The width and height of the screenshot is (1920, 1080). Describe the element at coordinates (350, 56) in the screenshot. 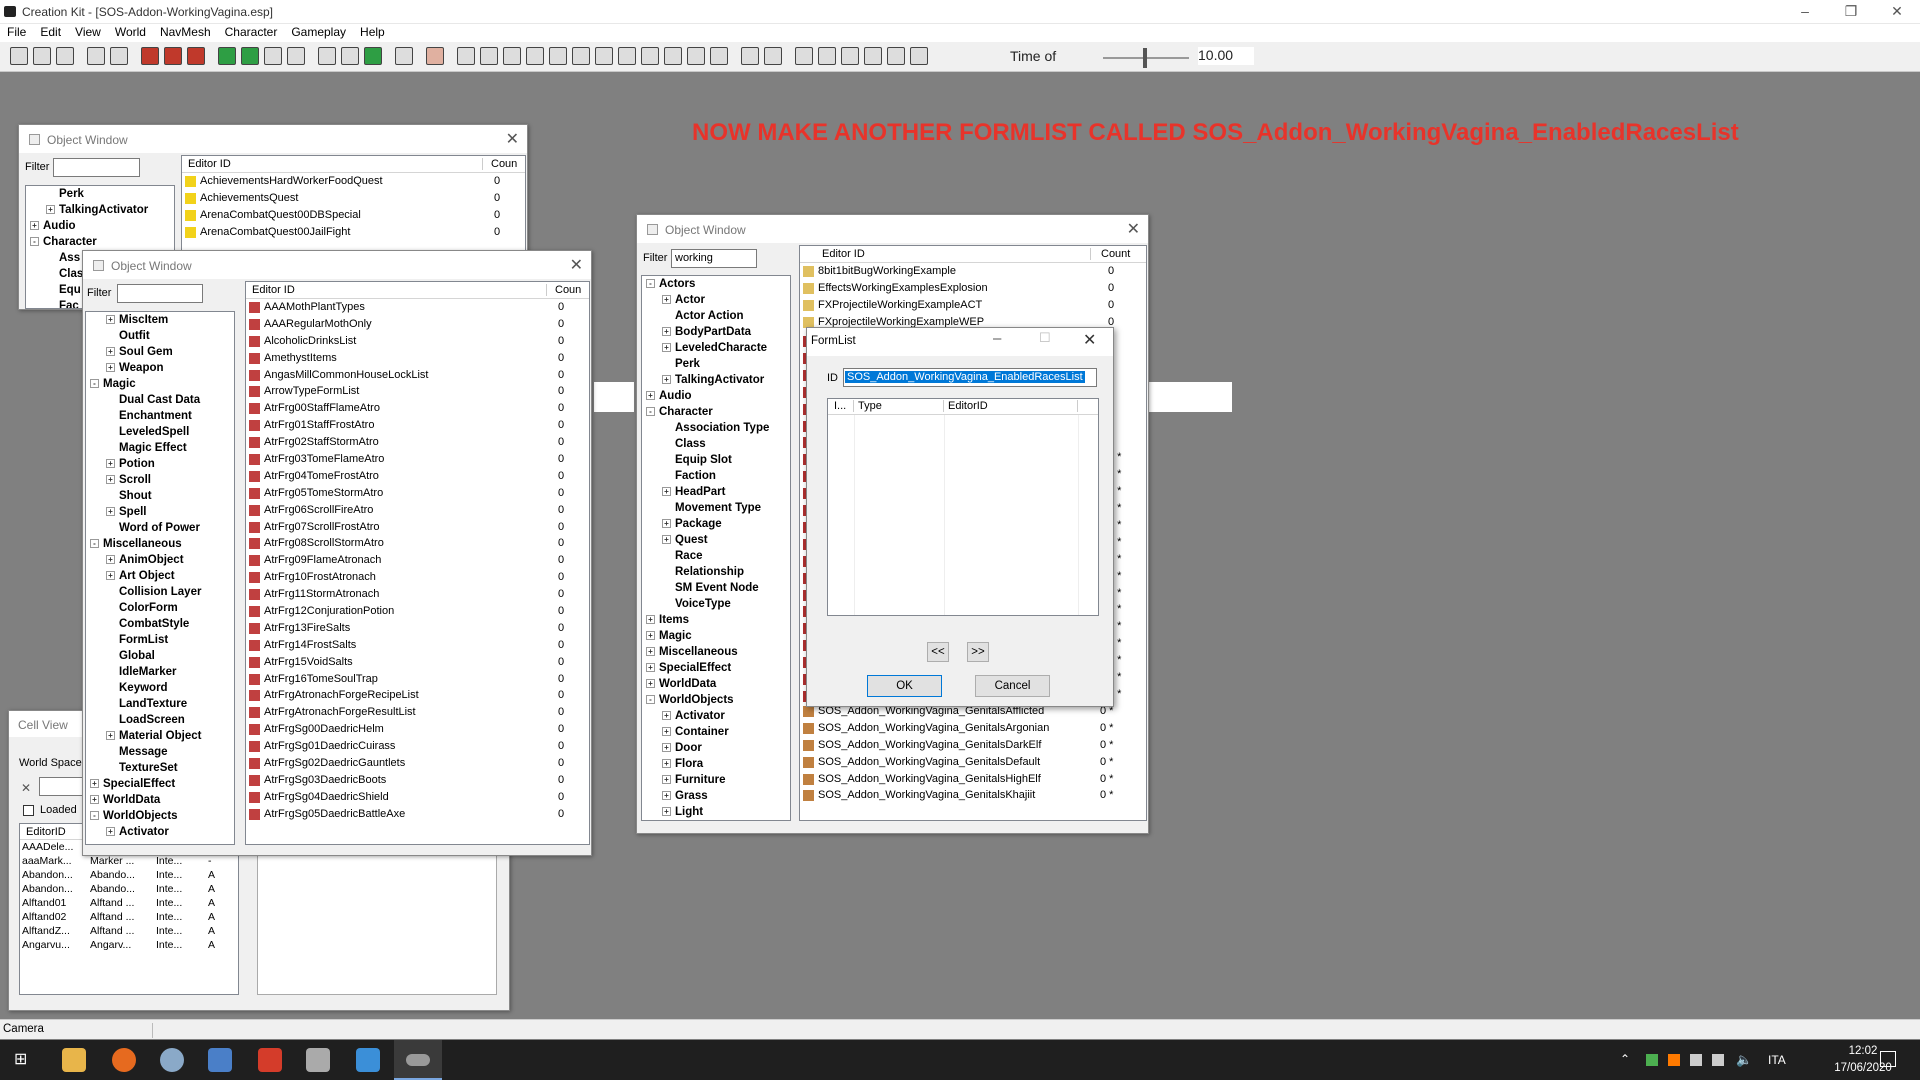

I see `sky-icon` at that location.